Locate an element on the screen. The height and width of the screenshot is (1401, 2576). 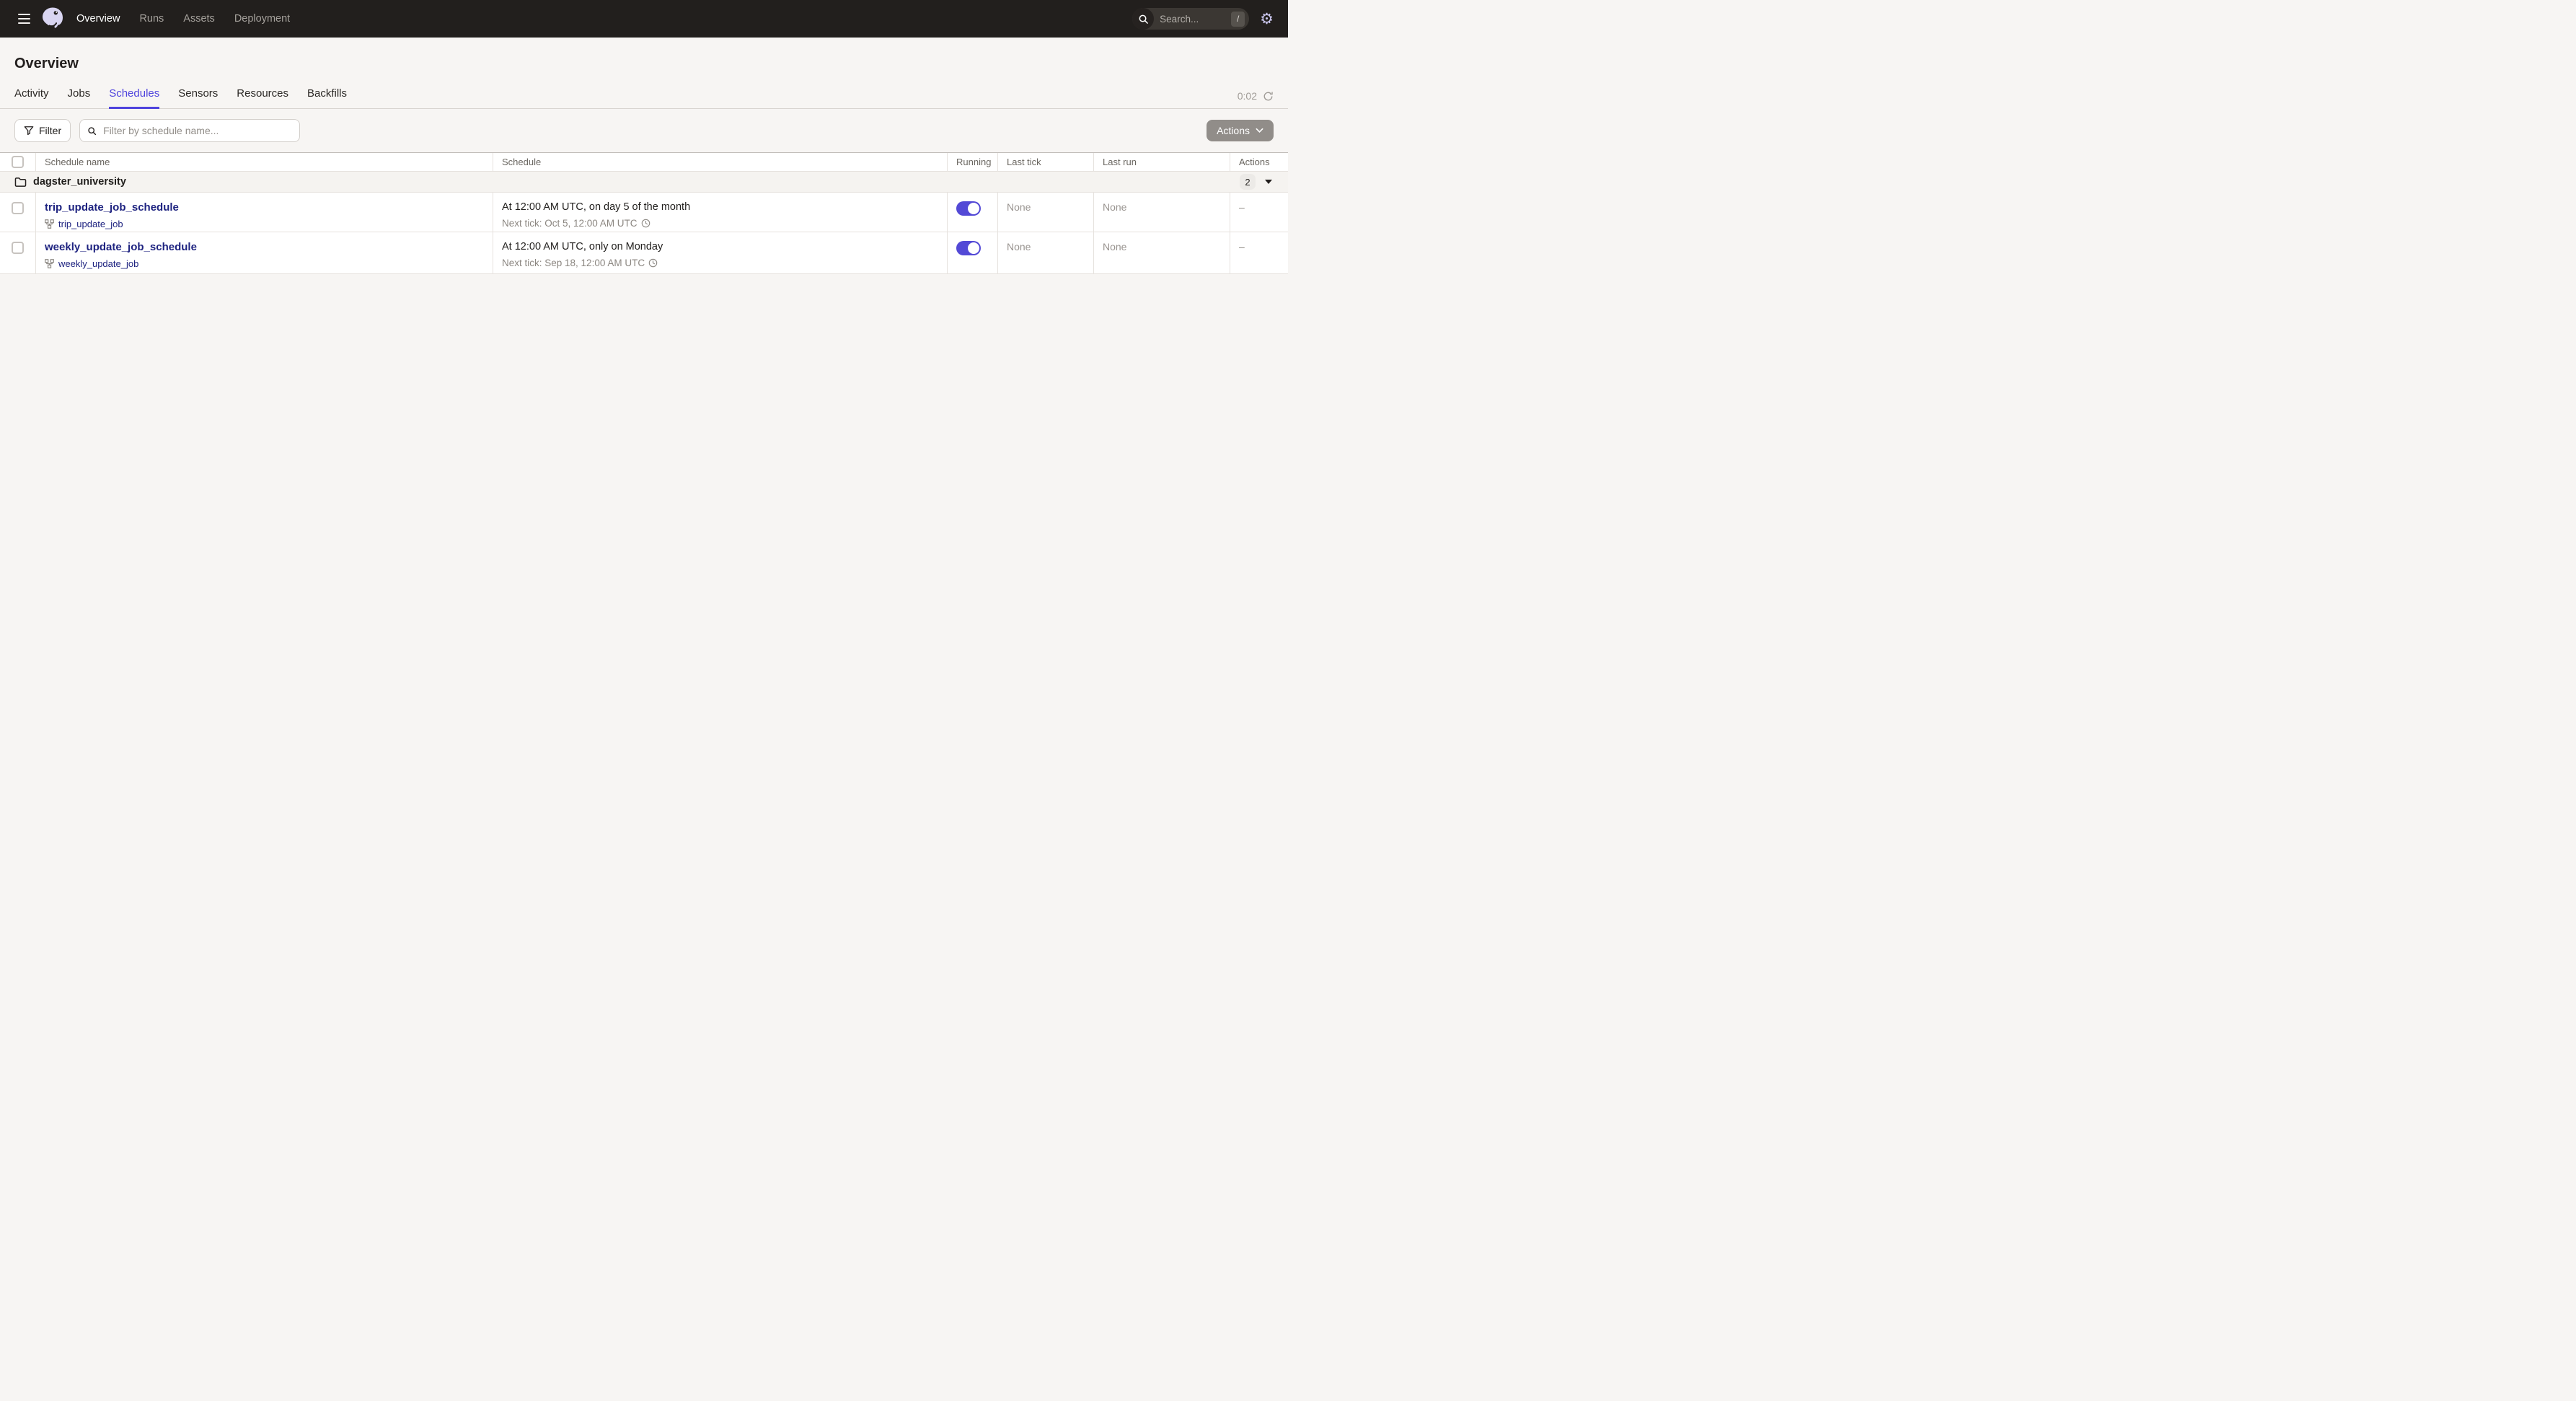
column-header-schedule: Schedule is located at coordinates (720, 162).